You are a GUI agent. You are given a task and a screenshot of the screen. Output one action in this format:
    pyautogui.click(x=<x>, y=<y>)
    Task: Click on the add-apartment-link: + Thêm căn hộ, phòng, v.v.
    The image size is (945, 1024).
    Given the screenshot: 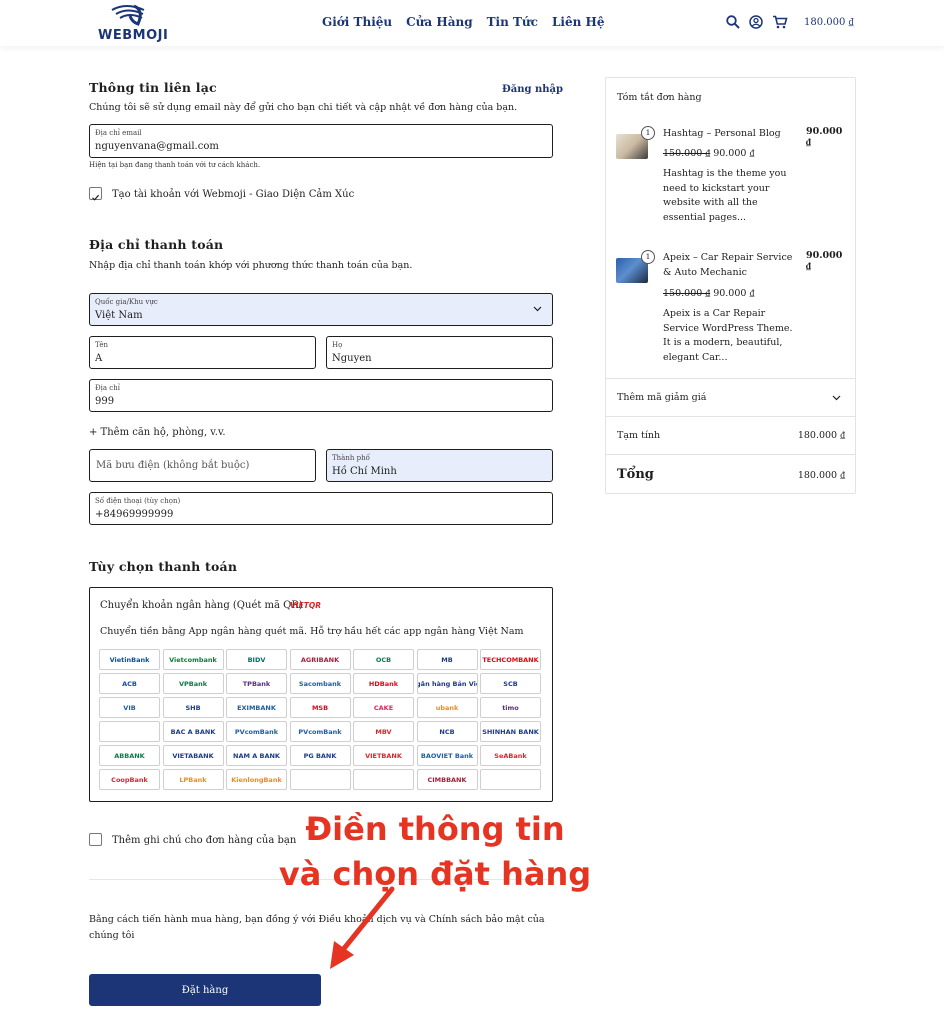 What is the action you would take?
    pyautogui.click(x=157, y=432)
    